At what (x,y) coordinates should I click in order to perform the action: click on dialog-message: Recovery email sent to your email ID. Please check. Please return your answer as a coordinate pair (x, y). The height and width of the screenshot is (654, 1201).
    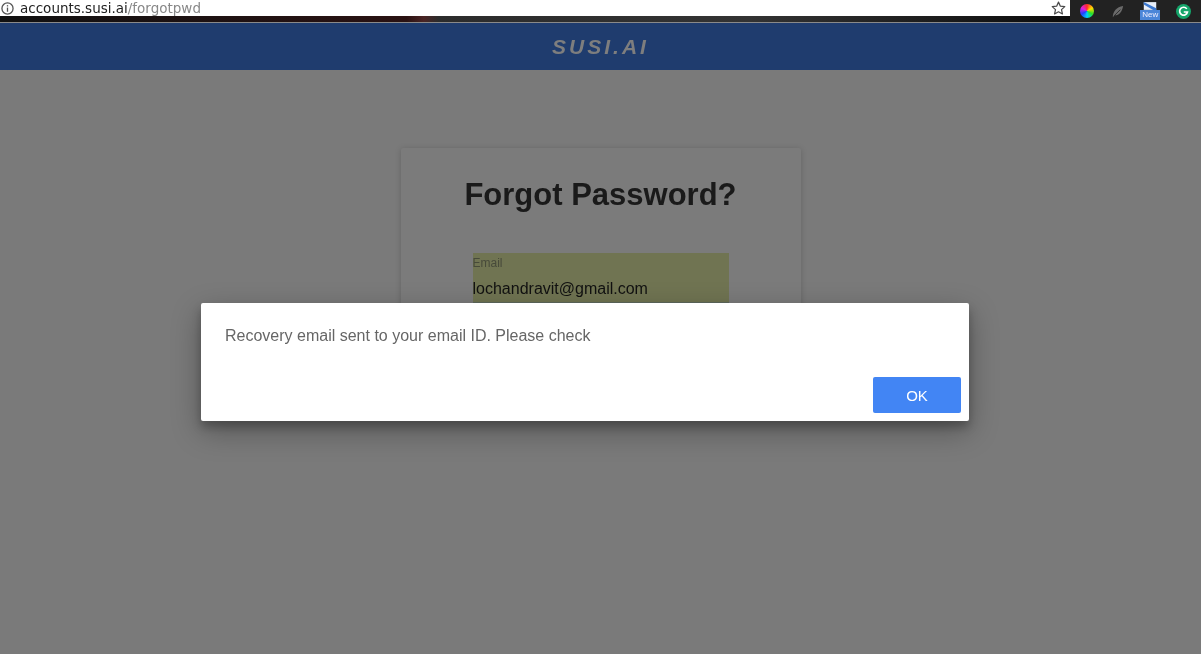
    Looking at the image, I should click on (408, 336).